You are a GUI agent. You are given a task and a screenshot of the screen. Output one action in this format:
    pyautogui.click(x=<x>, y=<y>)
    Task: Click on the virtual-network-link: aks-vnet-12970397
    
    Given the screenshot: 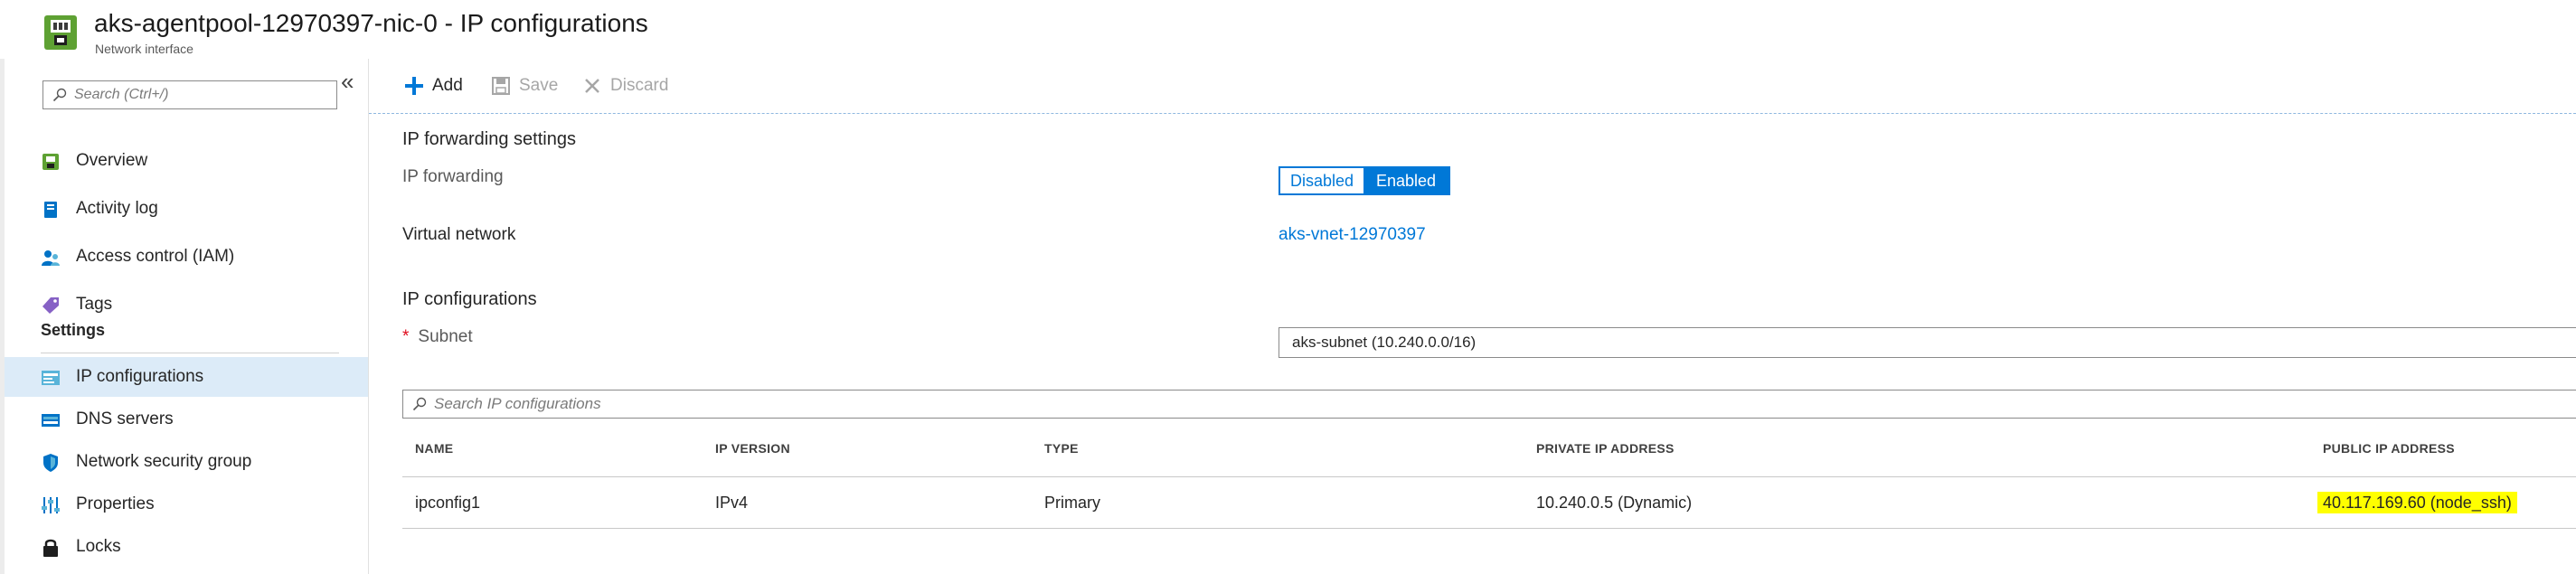 What is the action you would take?
    pyautogui.click(x=1352, y=235)
    